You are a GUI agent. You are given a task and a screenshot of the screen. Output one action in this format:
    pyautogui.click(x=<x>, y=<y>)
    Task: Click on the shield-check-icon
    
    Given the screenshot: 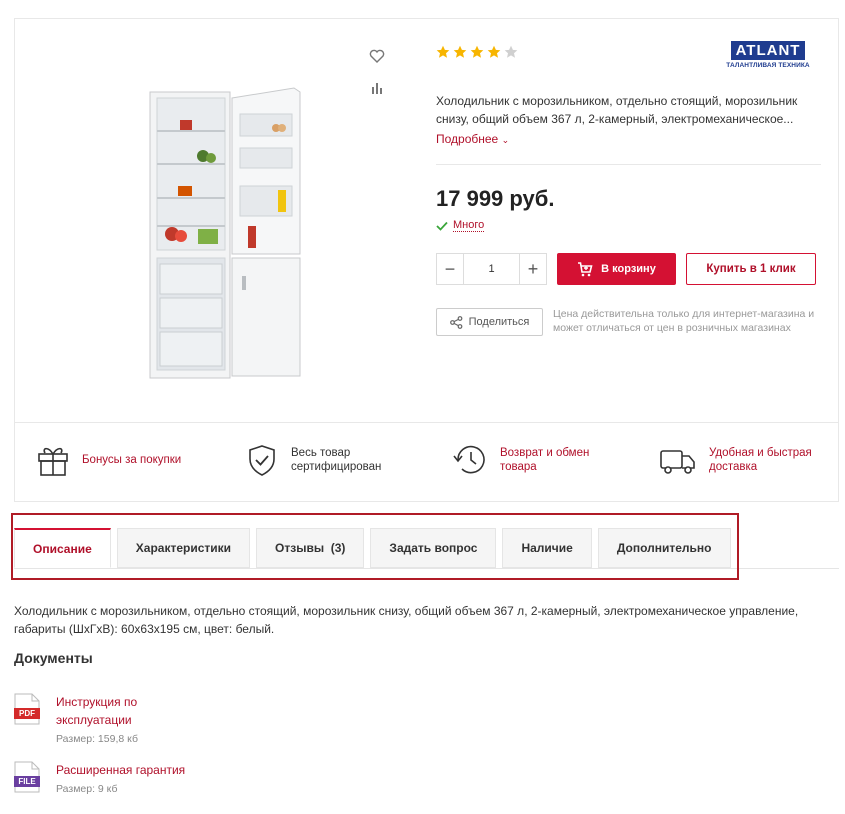 What is the action you would take?
    pyautogui.click(x=262, y=460)
    